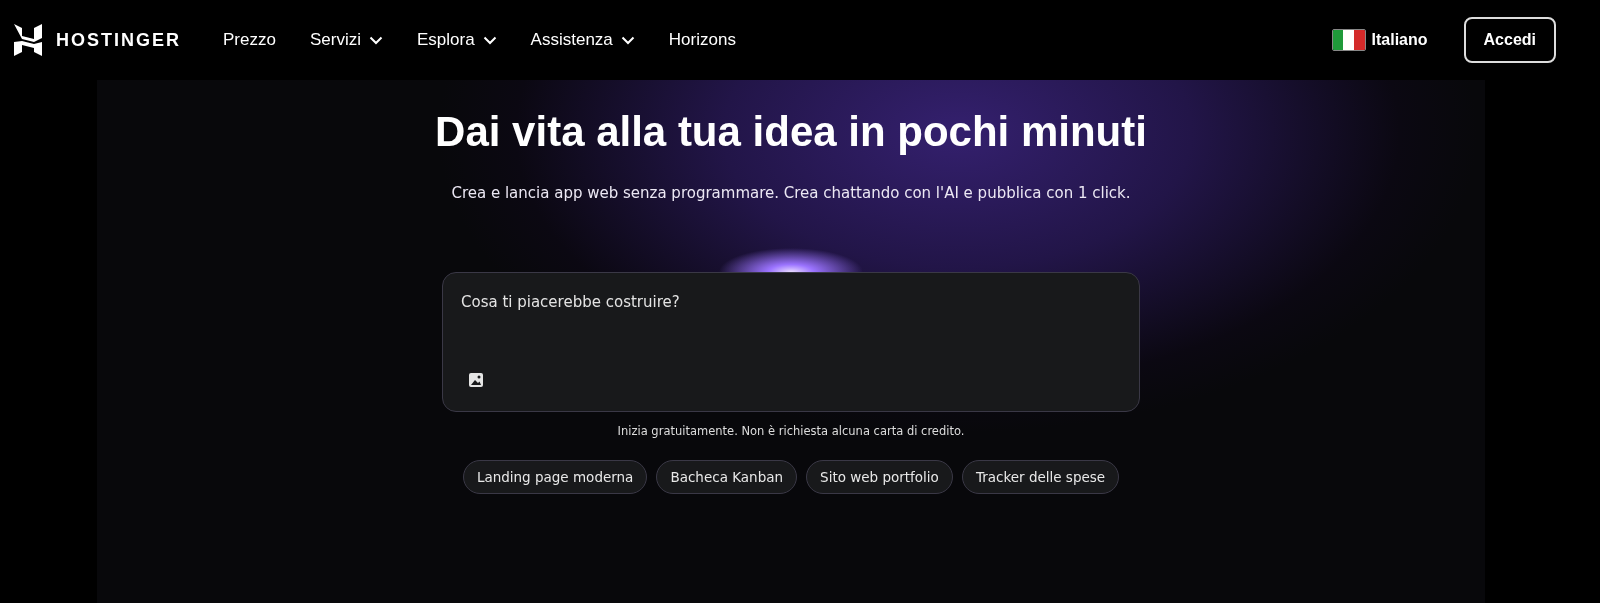 The width and height of the screenshot is (1600, 603). What do you see at coordinates (1399, 40) in the screenshot?
I see `language-selector: Italiano` at bounding box center [1399, 40].